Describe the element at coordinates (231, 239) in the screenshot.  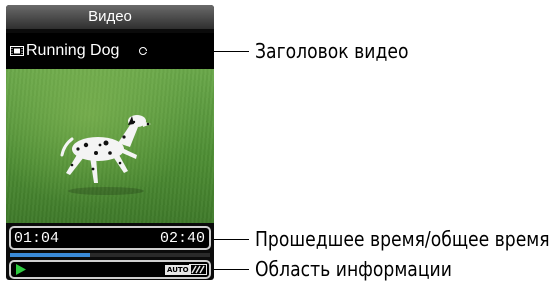
I see `callout-line-time` at that location.